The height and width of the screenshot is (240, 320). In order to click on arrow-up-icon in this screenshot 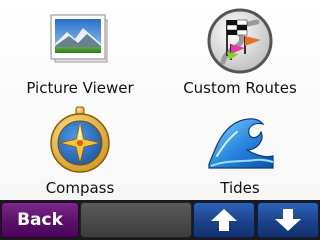, I will do `click(224, 220)`.